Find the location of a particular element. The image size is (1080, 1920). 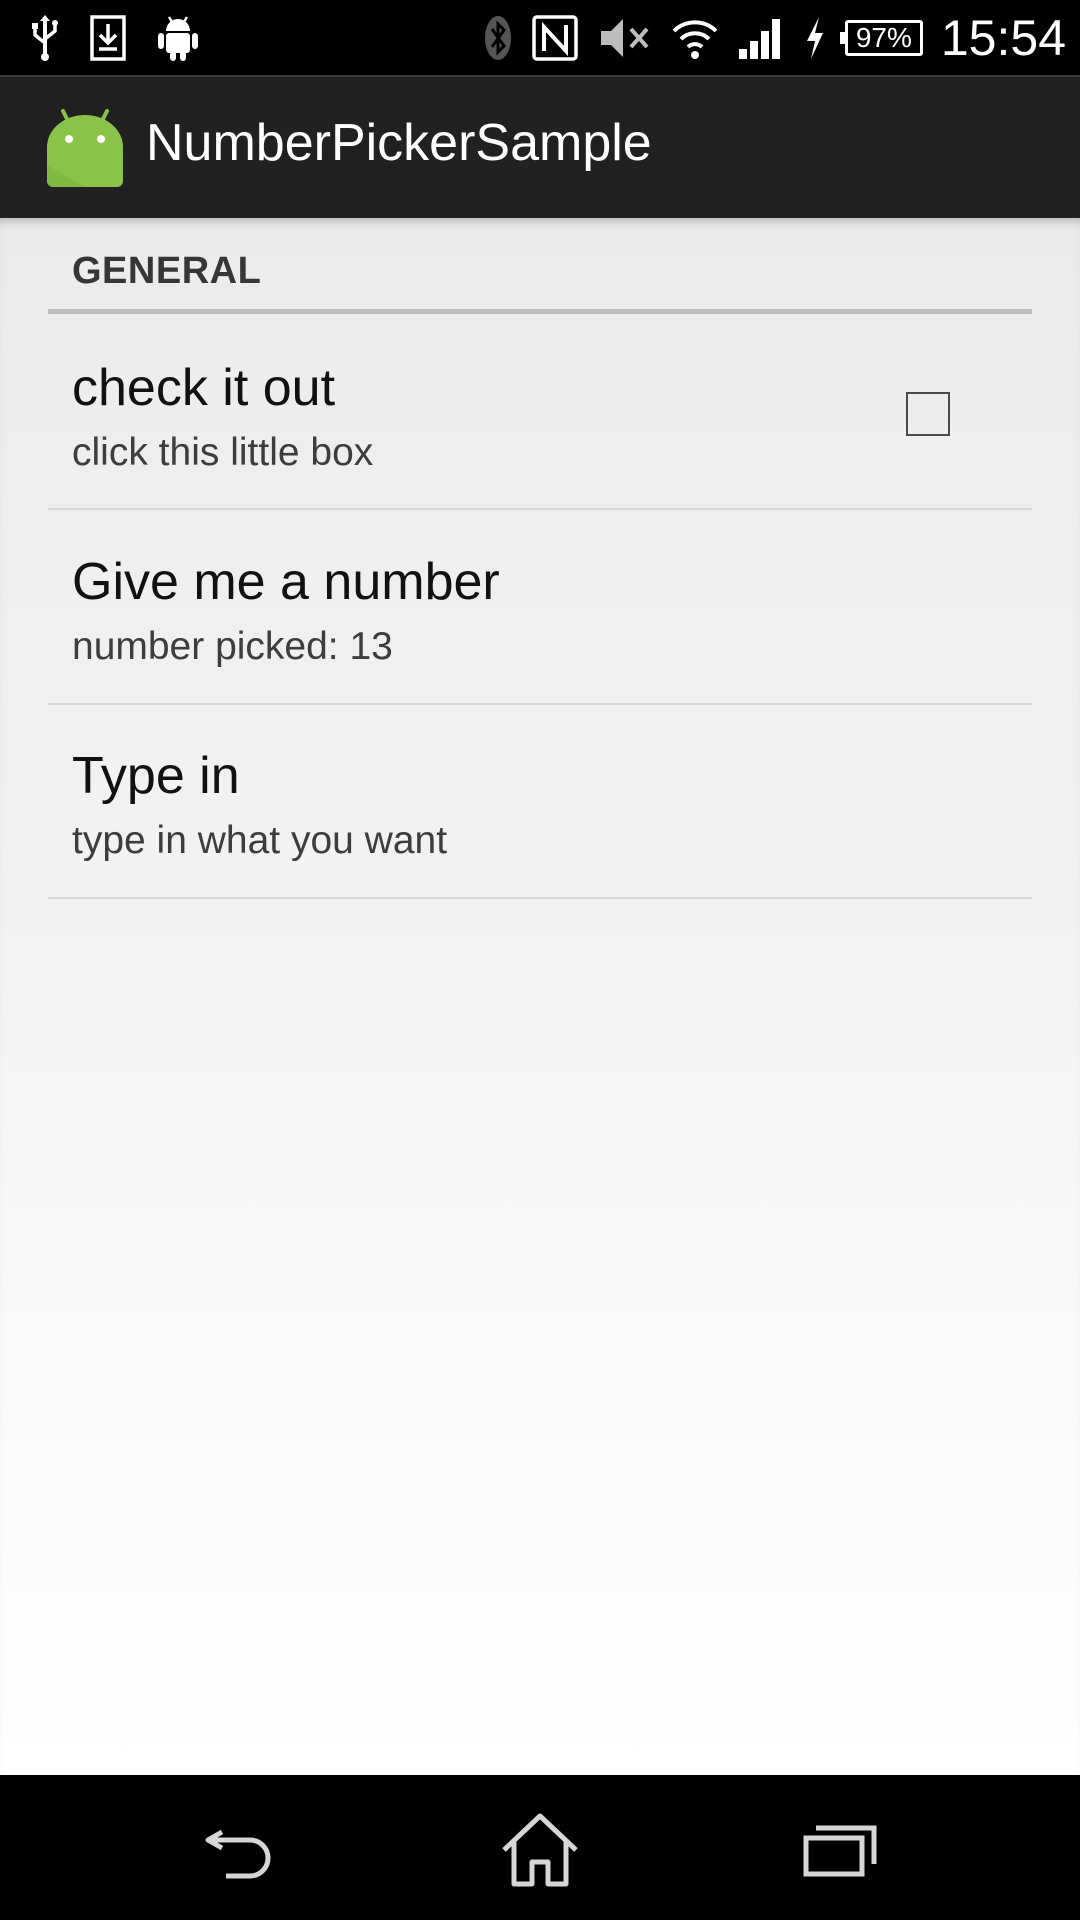

status-left is located at coordinates (115, 37).